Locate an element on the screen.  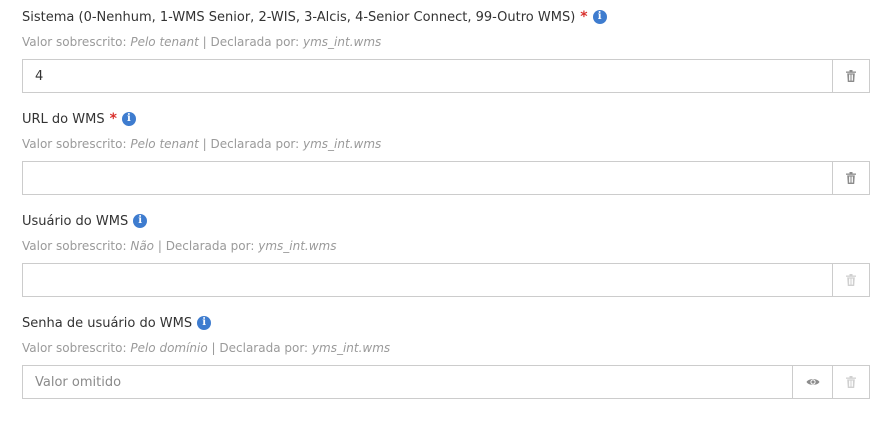
senha-input is located at coordinates (407, 382).